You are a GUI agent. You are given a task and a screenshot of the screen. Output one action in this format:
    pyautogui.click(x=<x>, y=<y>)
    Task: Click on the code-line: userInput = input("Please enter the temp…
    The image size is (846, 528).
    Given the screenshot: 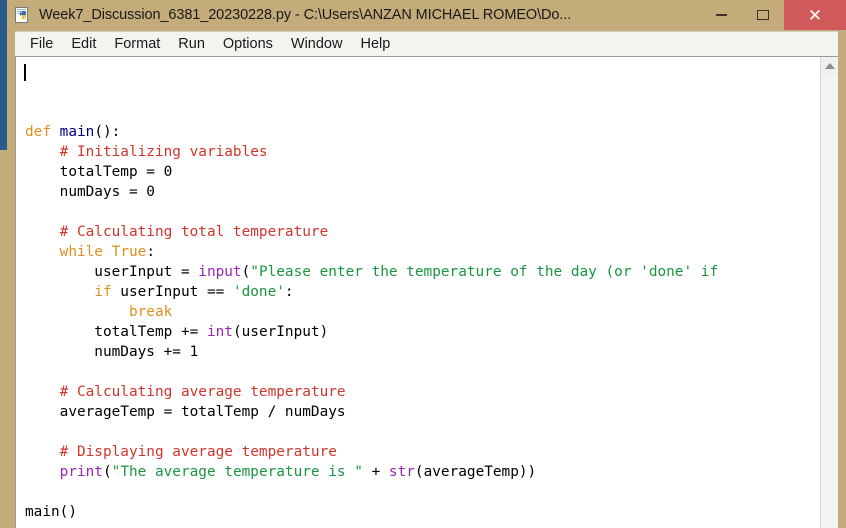 What is the action you would take?
    pyautogui.click(x=422, y=272)
    